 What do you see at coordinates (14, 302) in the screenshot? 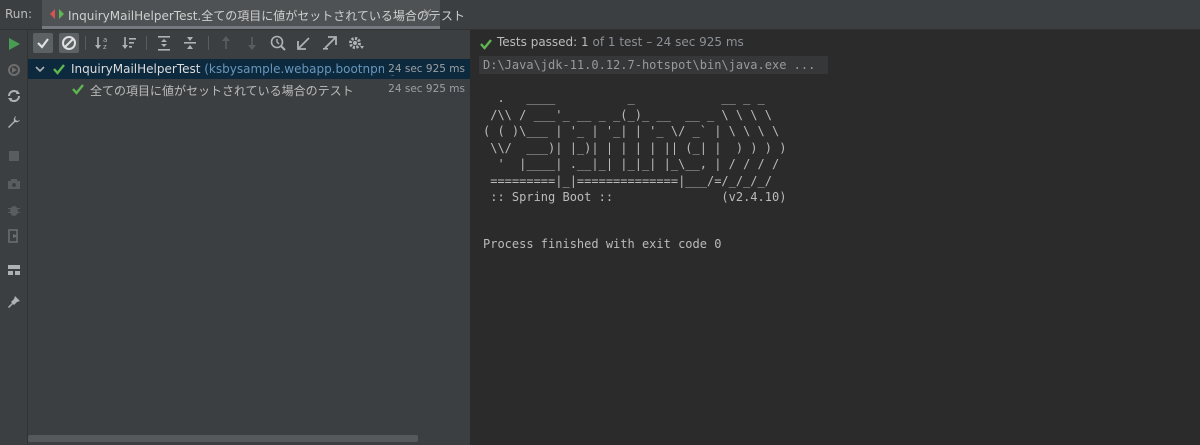
I see `pin-icon` at bounding box center [14, 302].